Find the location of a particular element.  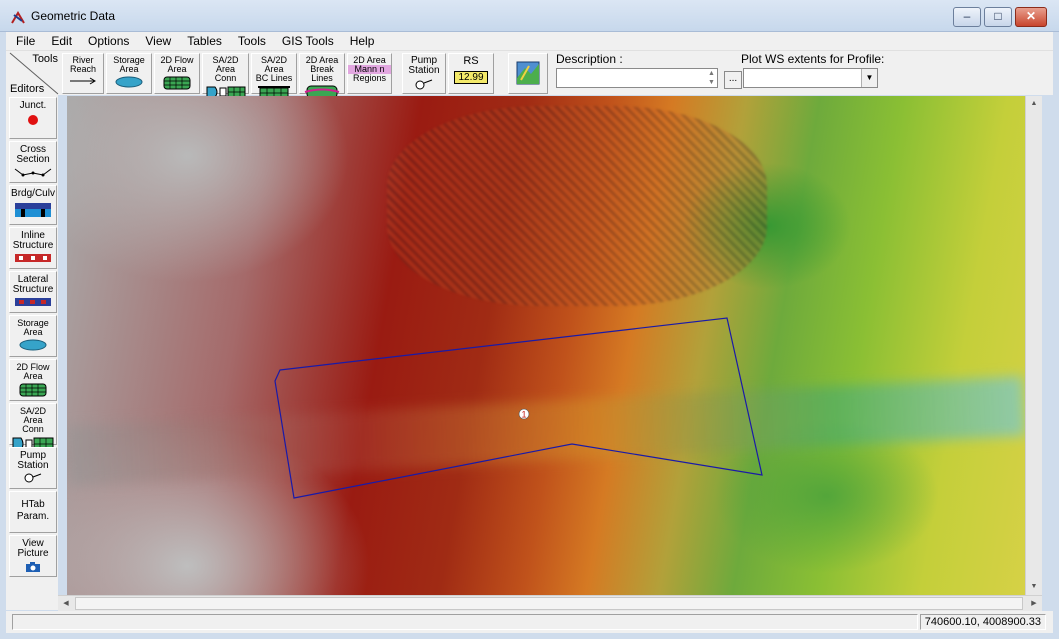

plot-ws-label: Plot WS extents for Profile: is located at coordinates (813, 59).